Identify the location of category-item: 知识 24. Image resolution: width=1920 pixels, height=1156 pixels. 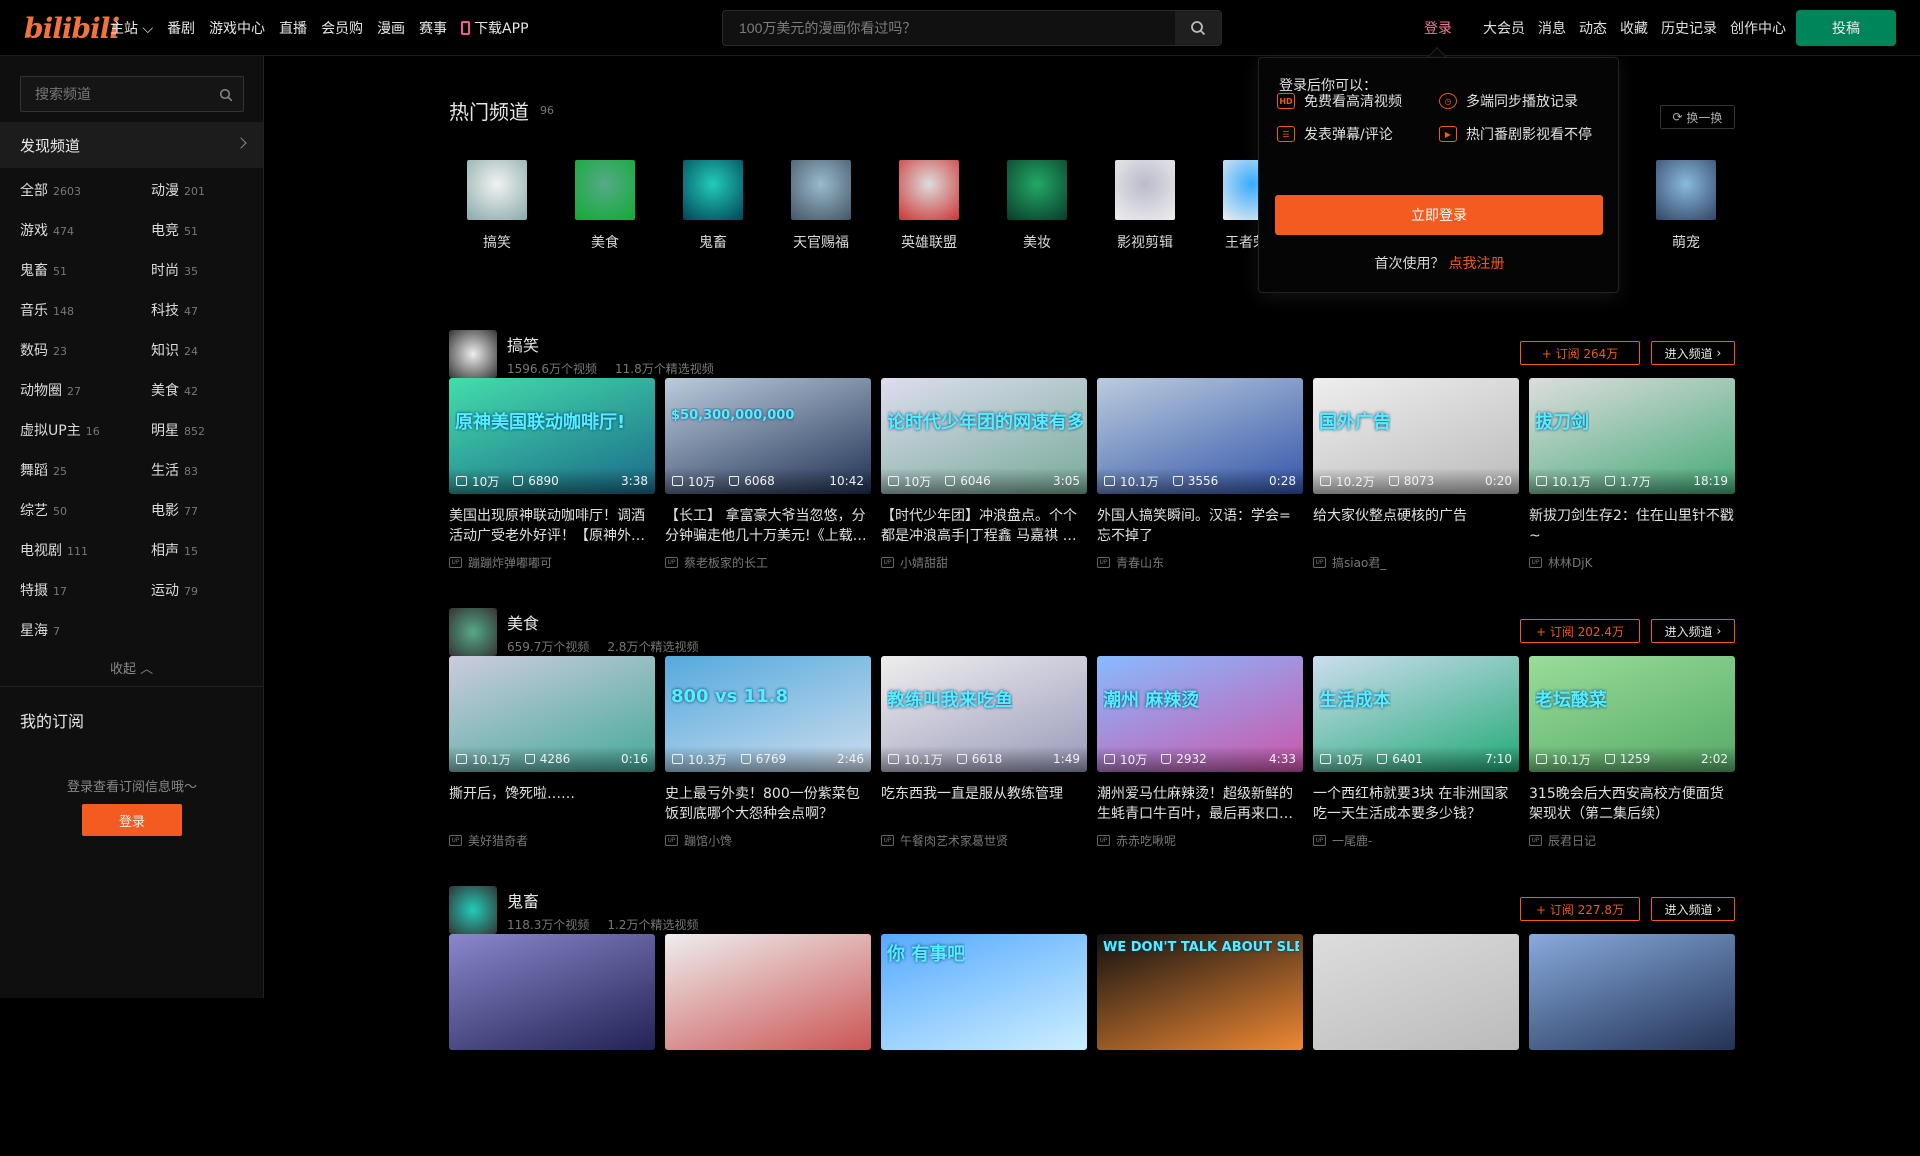
(174, 350).